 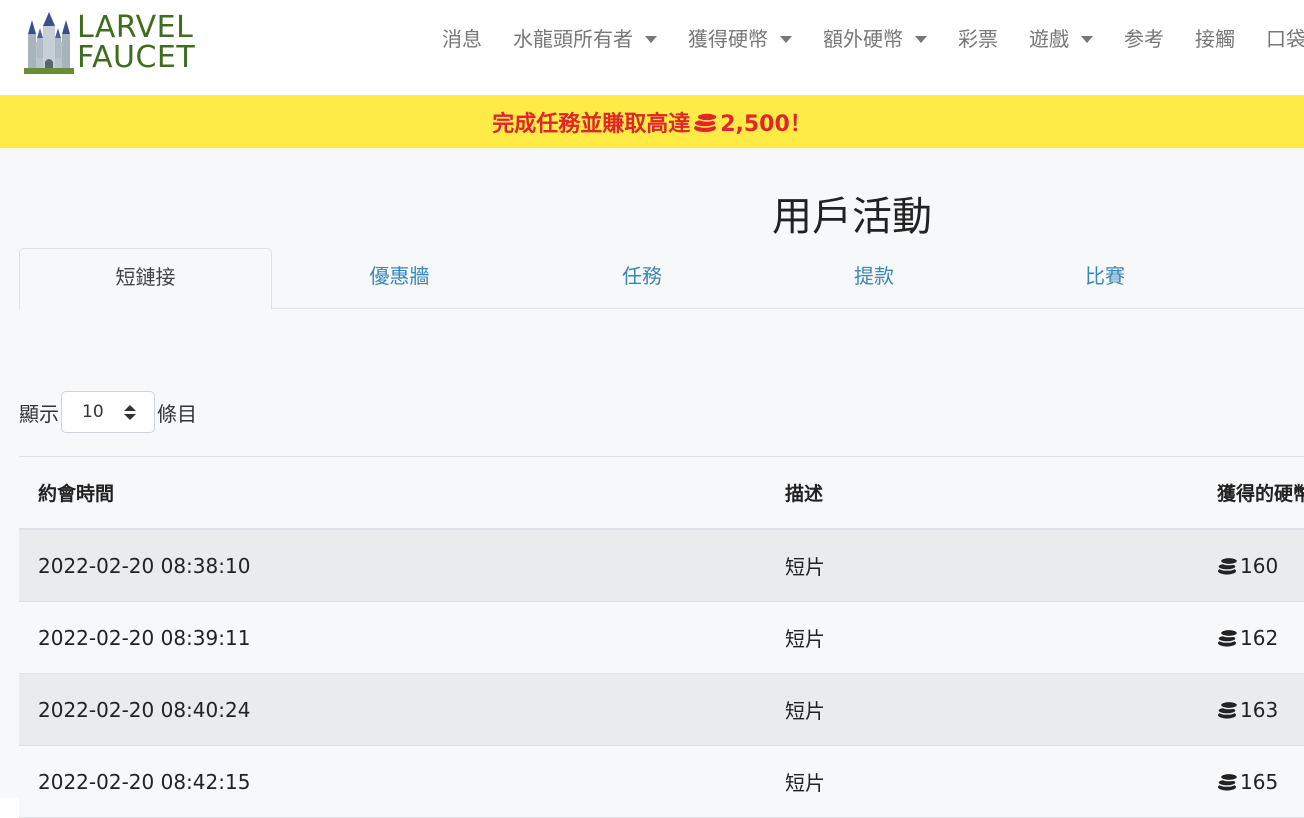 I want to click on cell-coins: 160, so click(x=1247, y=565).